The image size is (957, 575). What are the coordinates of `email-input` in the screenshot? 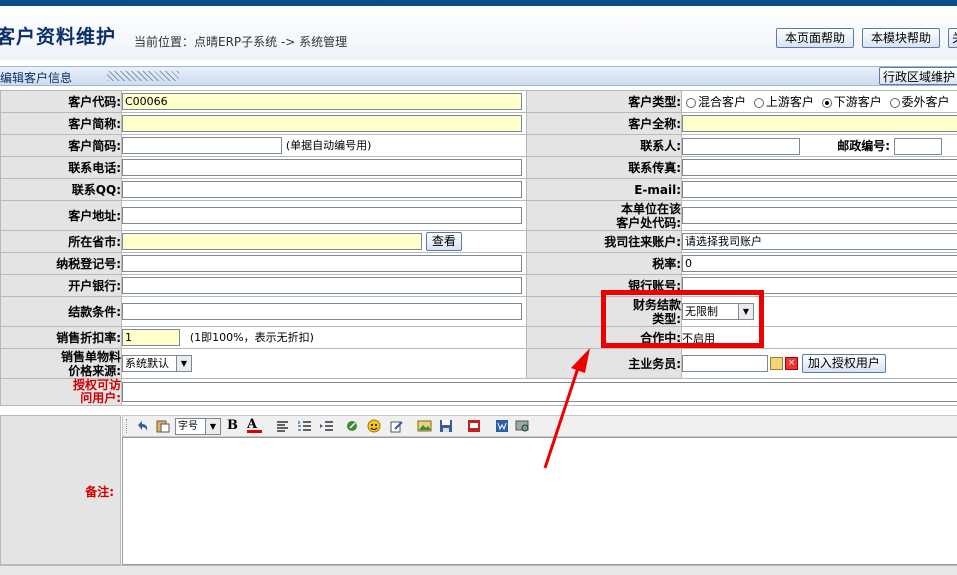 It's located at (819, 189).